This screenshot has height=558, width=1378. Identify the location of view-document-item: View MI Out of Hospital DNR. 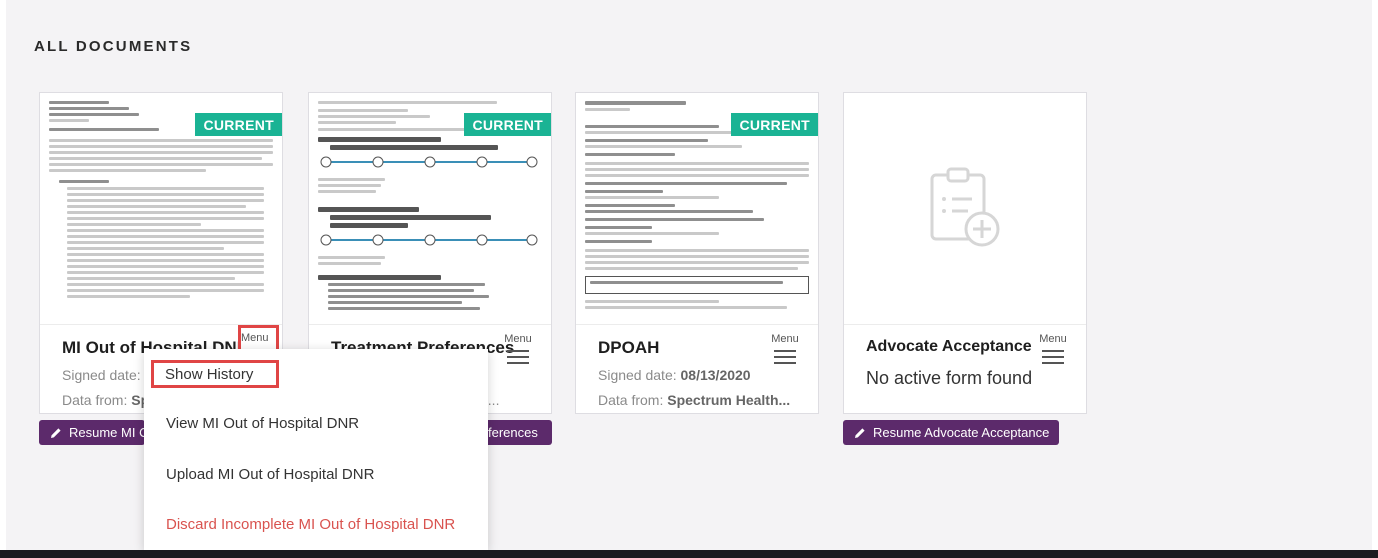
(262, 423).